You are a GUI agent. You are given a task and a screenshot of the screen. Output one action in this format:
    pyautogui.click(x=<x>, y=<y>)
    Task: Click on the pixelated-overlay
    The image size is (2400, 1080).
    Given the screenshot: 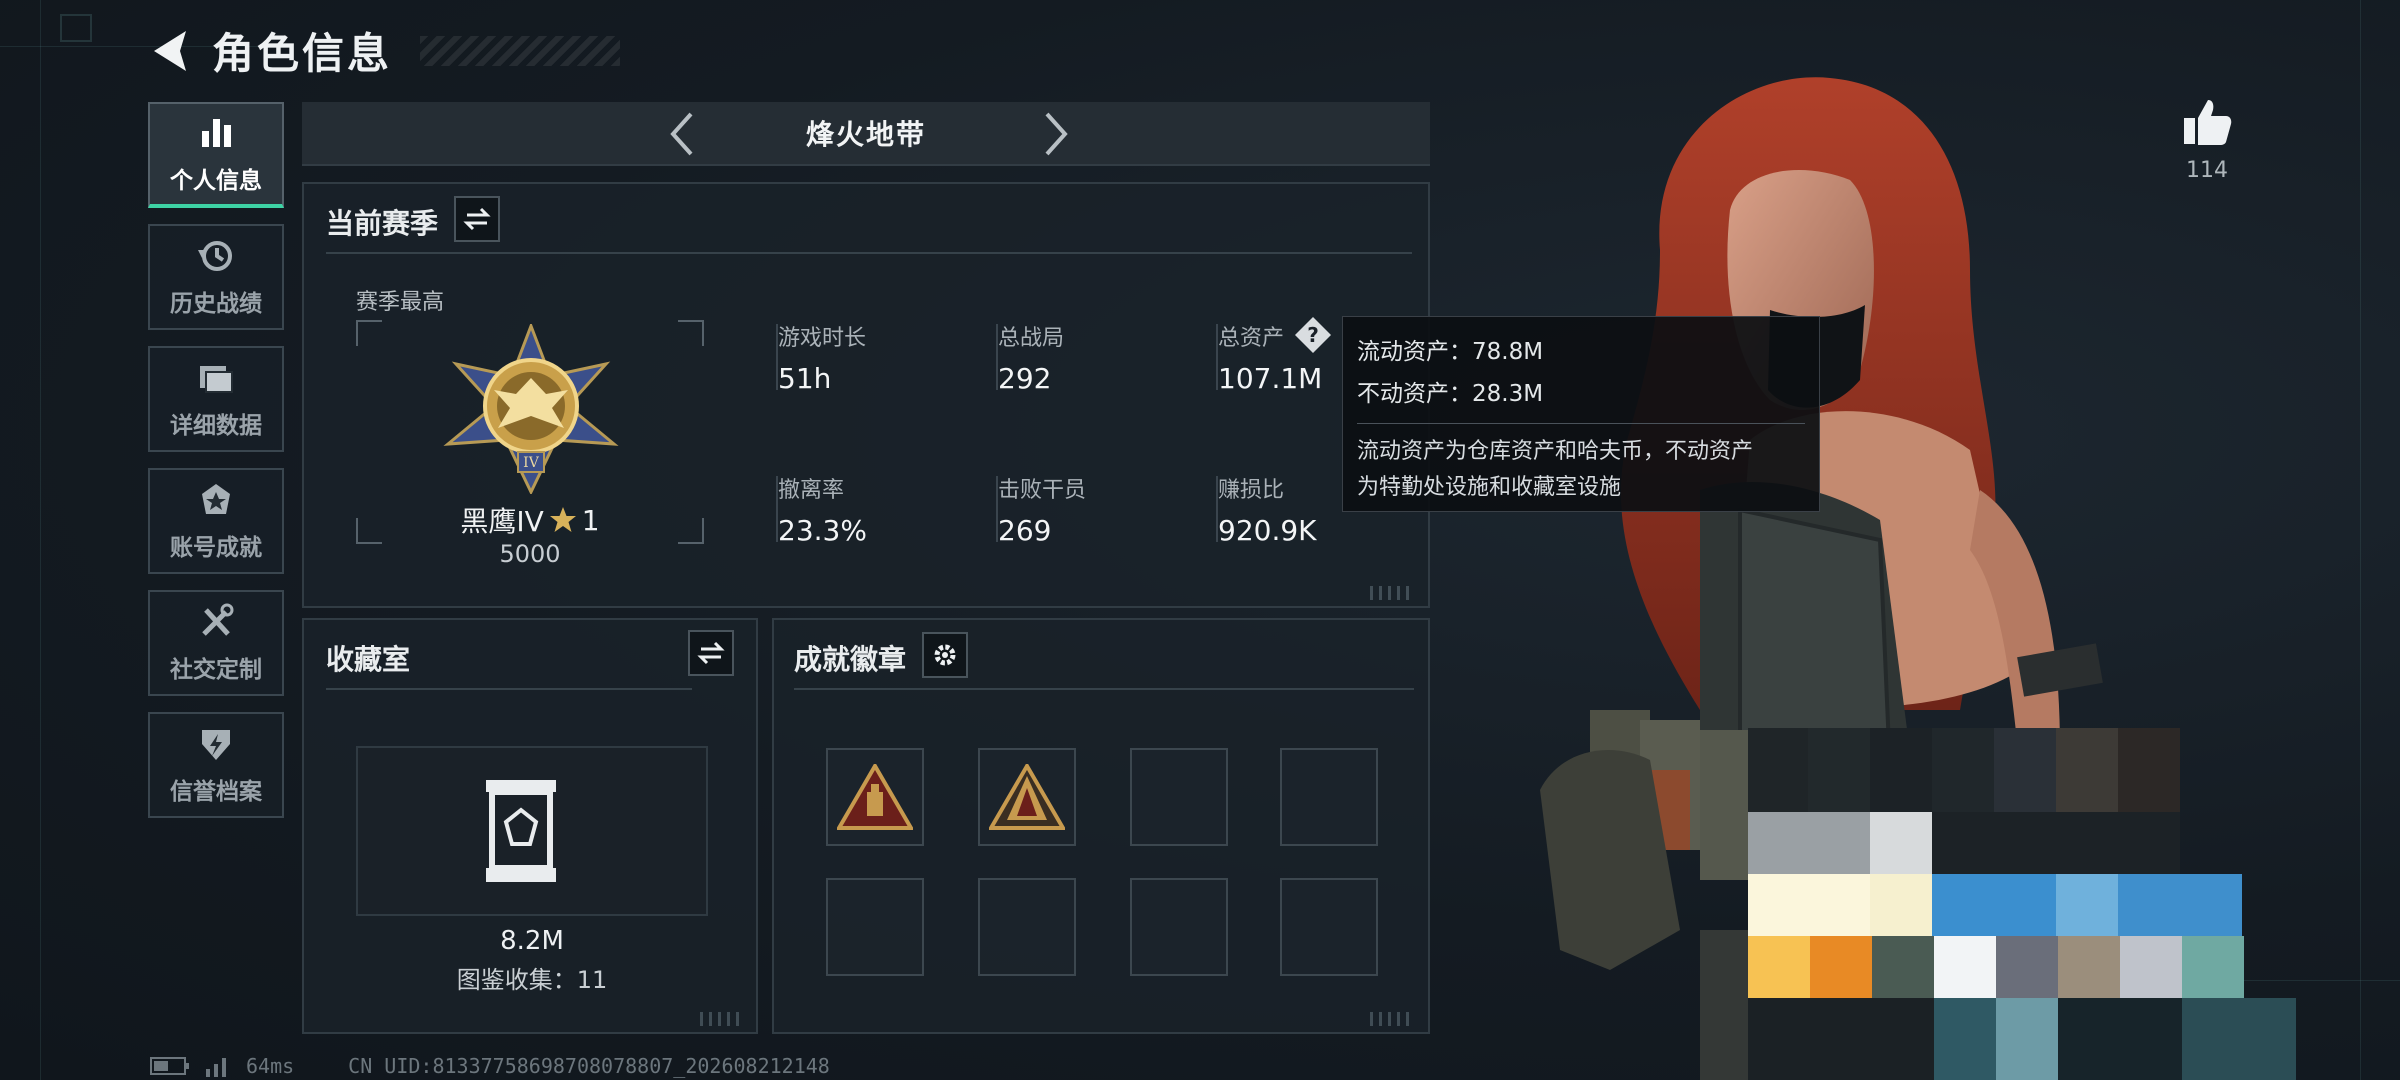 What is the action you would take?
    pyautogui.click(x=2022, y=904)
    